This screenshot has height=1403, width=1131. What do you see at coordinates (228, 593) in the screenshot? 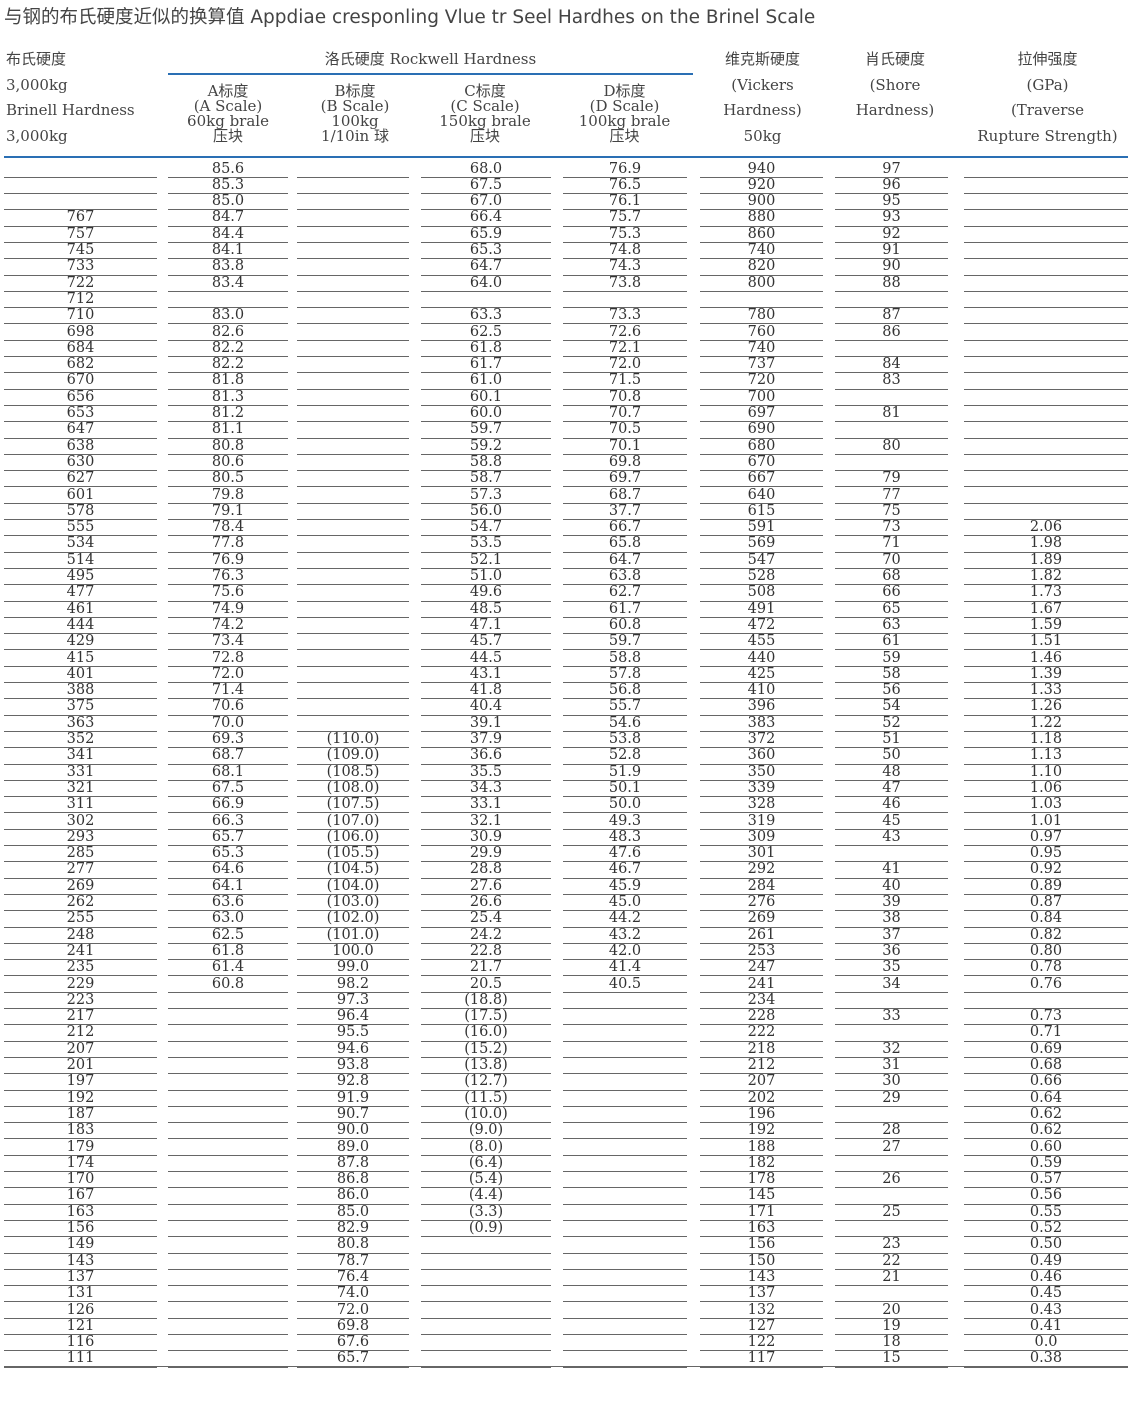
I see `rockwell-a-cell: 75.6` at bounding box center [228, 593].